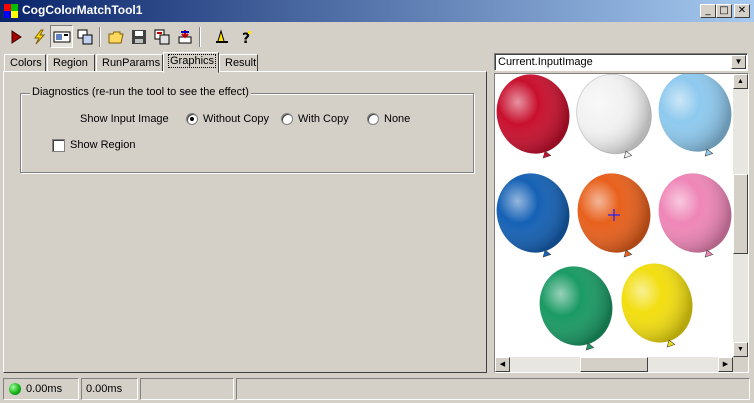  I want to click on load-icon, so click(184, 36).